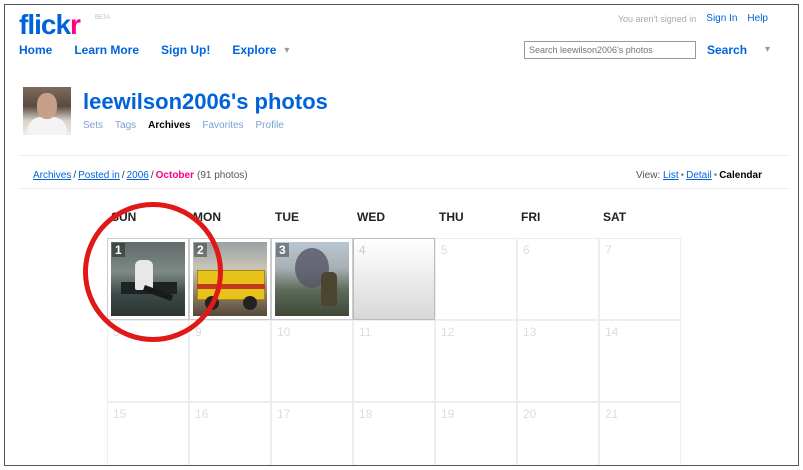 The width and height of the screenshot is (803, 470). I want to click on view-detail-link: Detail, so click(699, 175).